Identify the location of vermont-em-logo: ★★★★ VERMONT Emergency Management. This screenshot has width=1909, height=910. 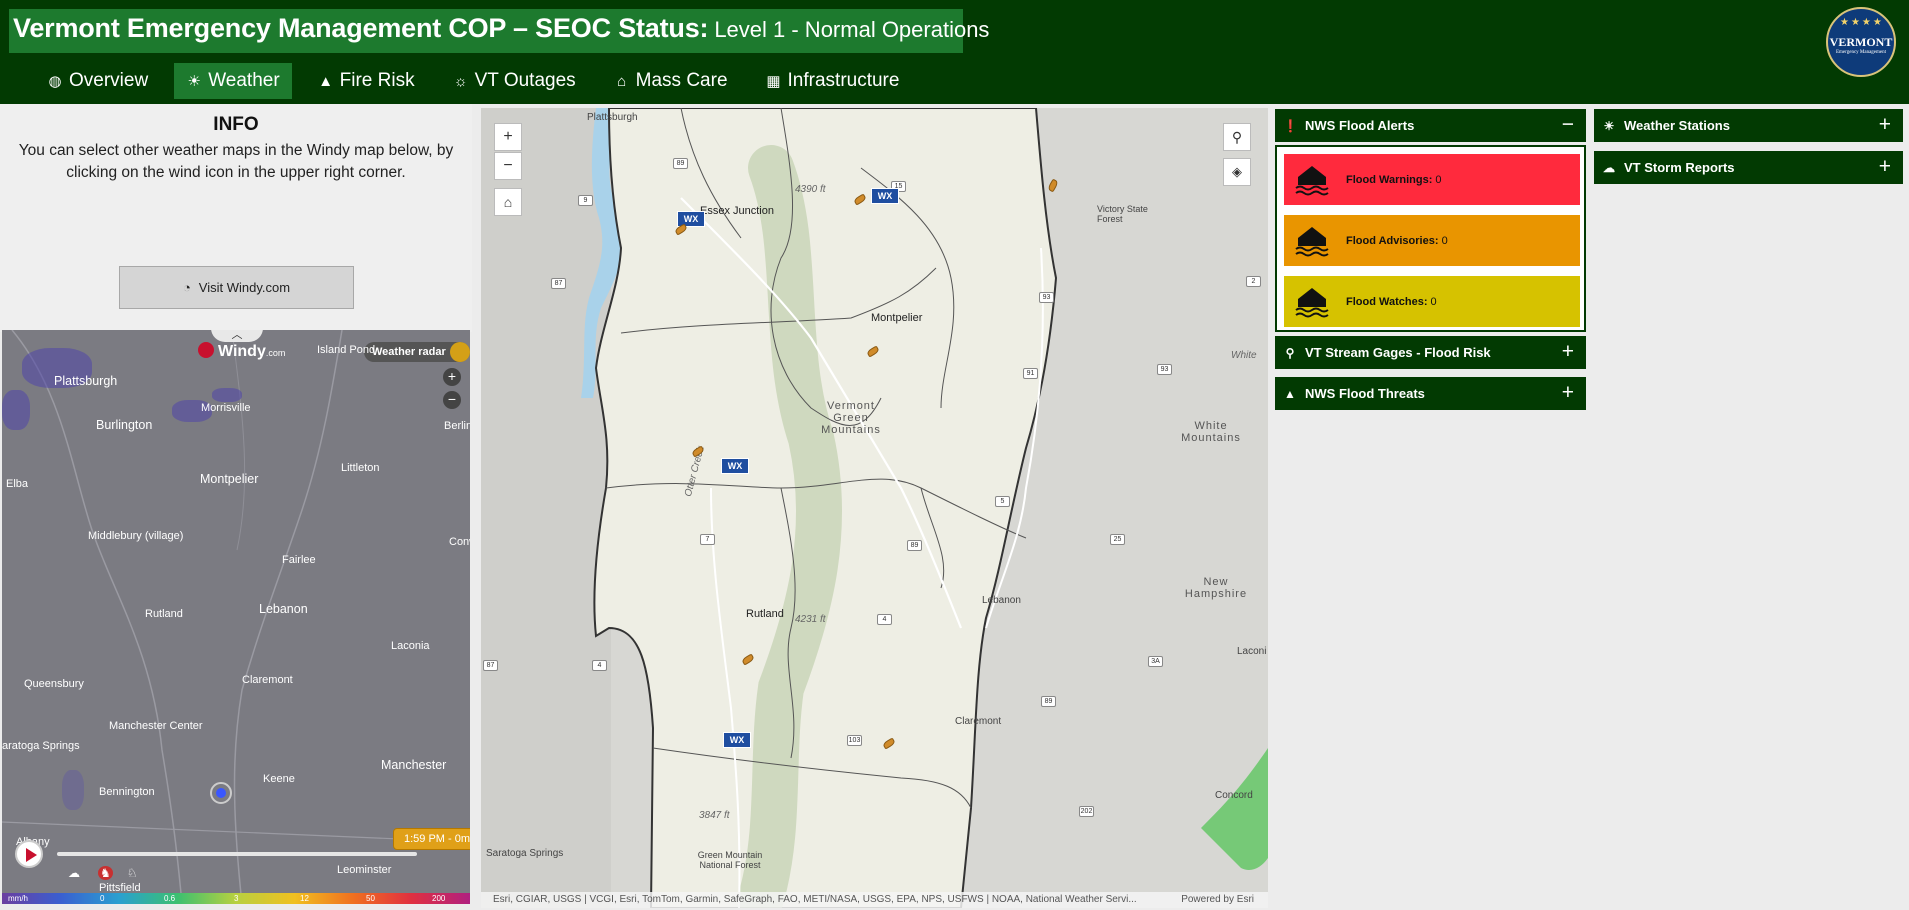
(1861, 42).